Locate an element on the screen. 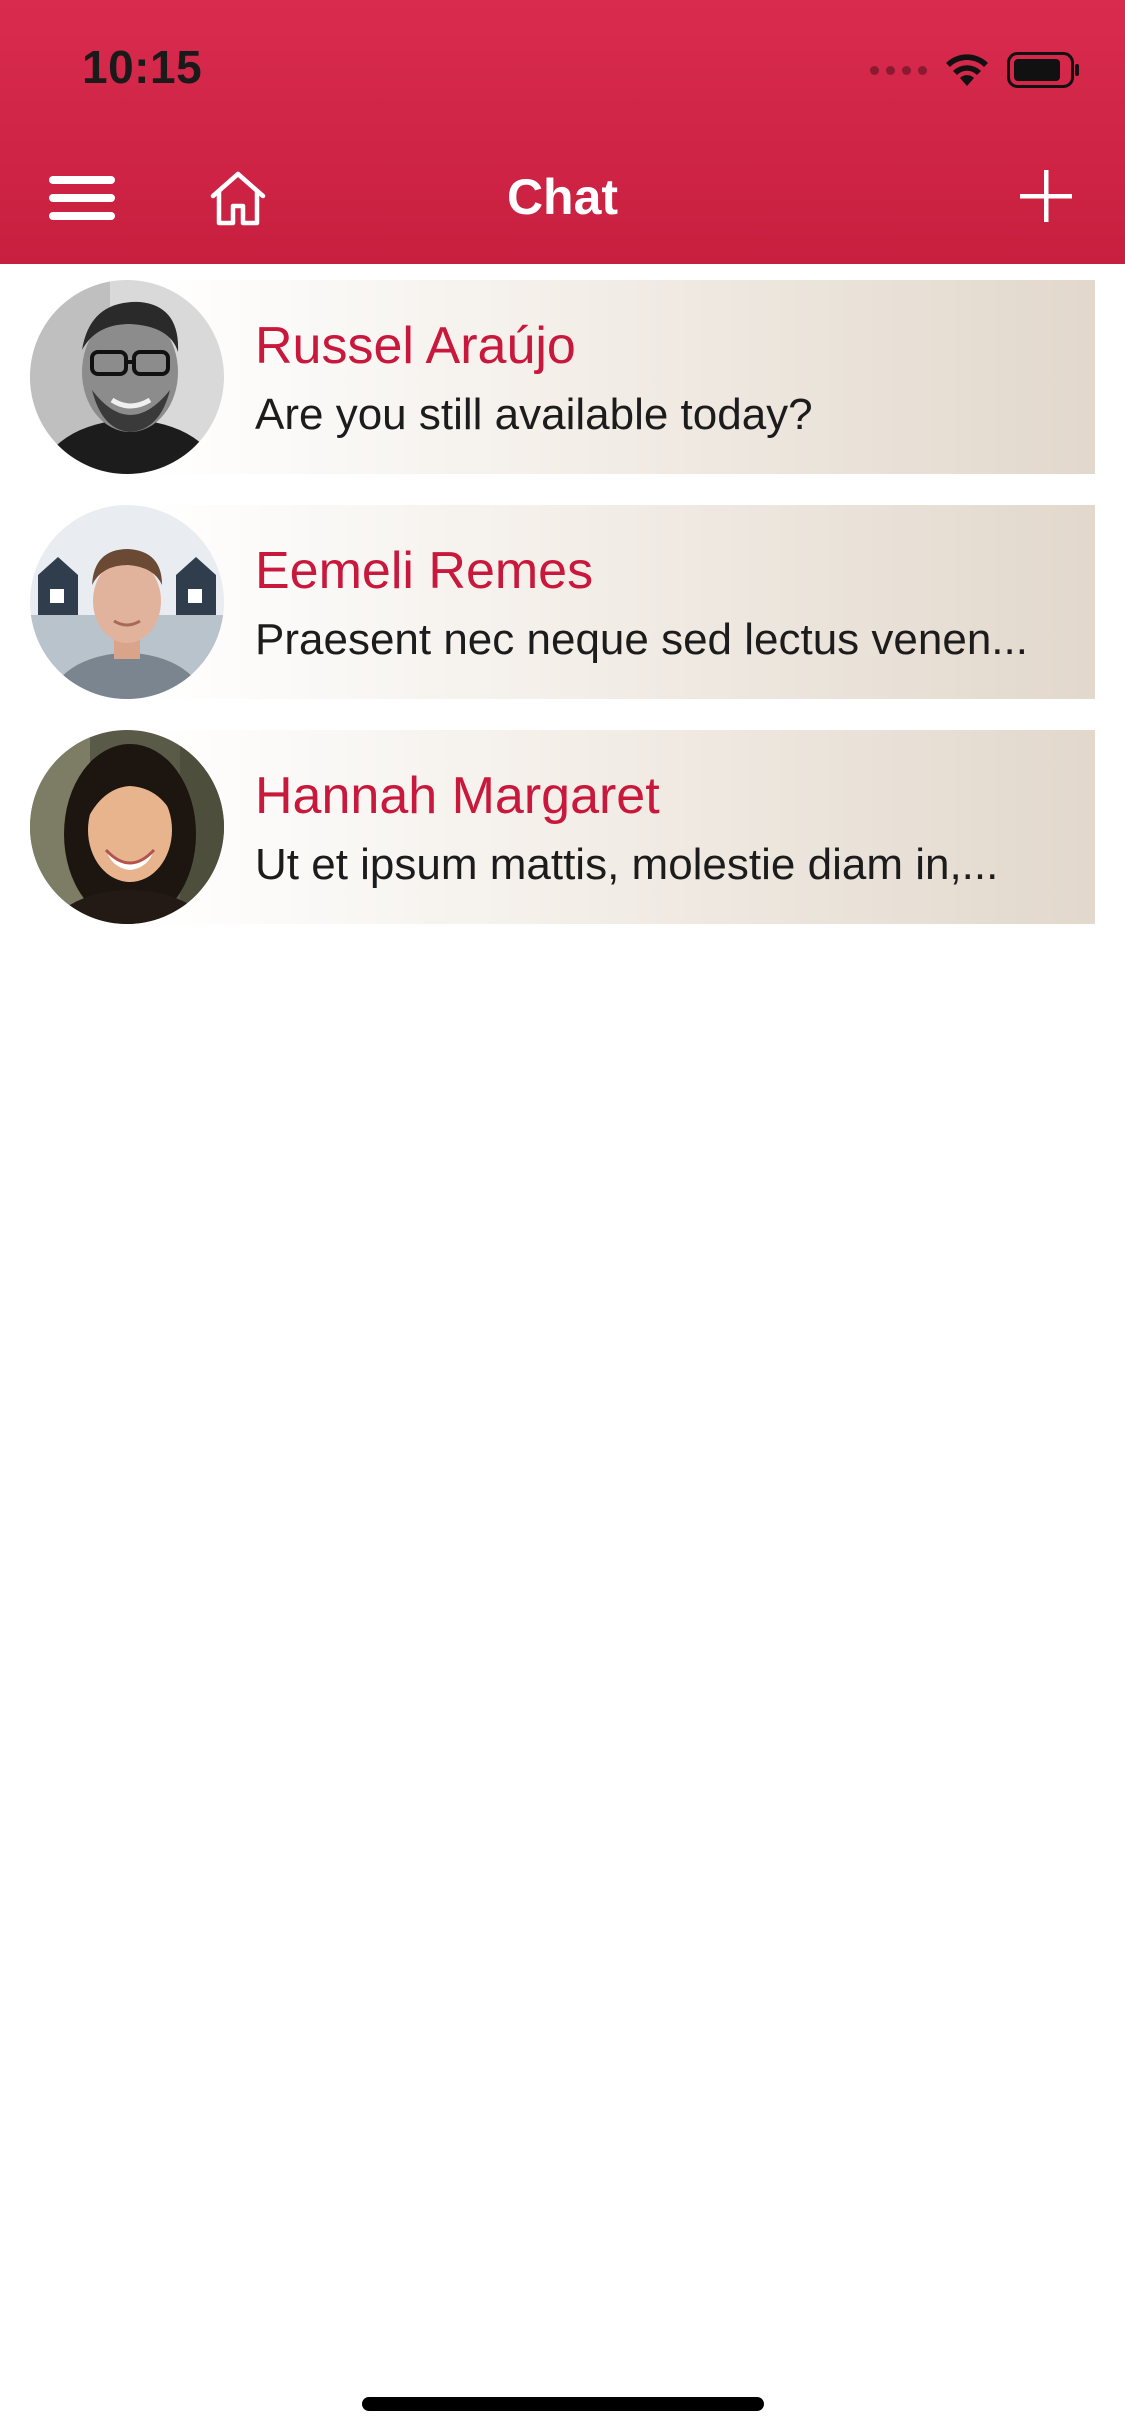 Image resolution: width=1125 pixels, height=2436 pixels. plus-icon is located at coordinates (1046, 196).